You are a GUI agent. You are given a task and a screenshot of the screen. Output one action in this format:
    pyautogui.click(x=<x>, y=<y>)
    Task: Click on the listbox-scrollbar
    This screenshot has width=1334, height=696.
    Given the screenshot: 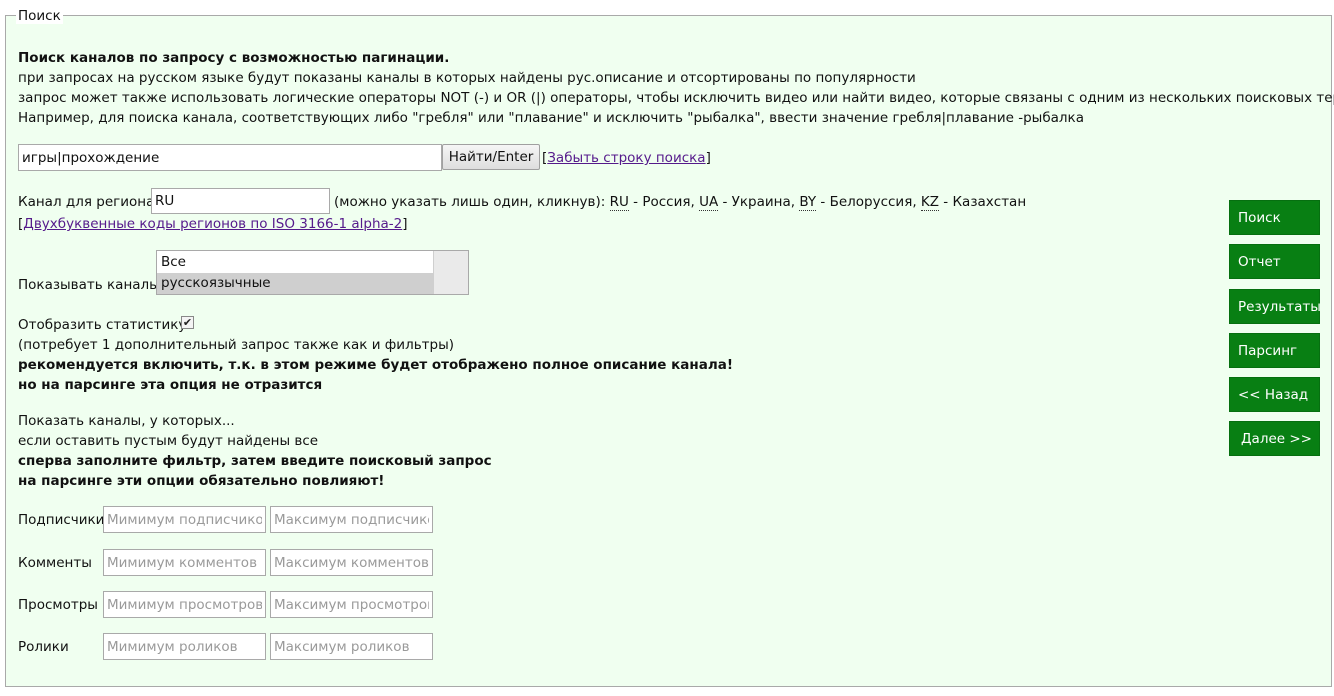 What is the action you would take?
    pyautogui.click(x=450, y=272)
    